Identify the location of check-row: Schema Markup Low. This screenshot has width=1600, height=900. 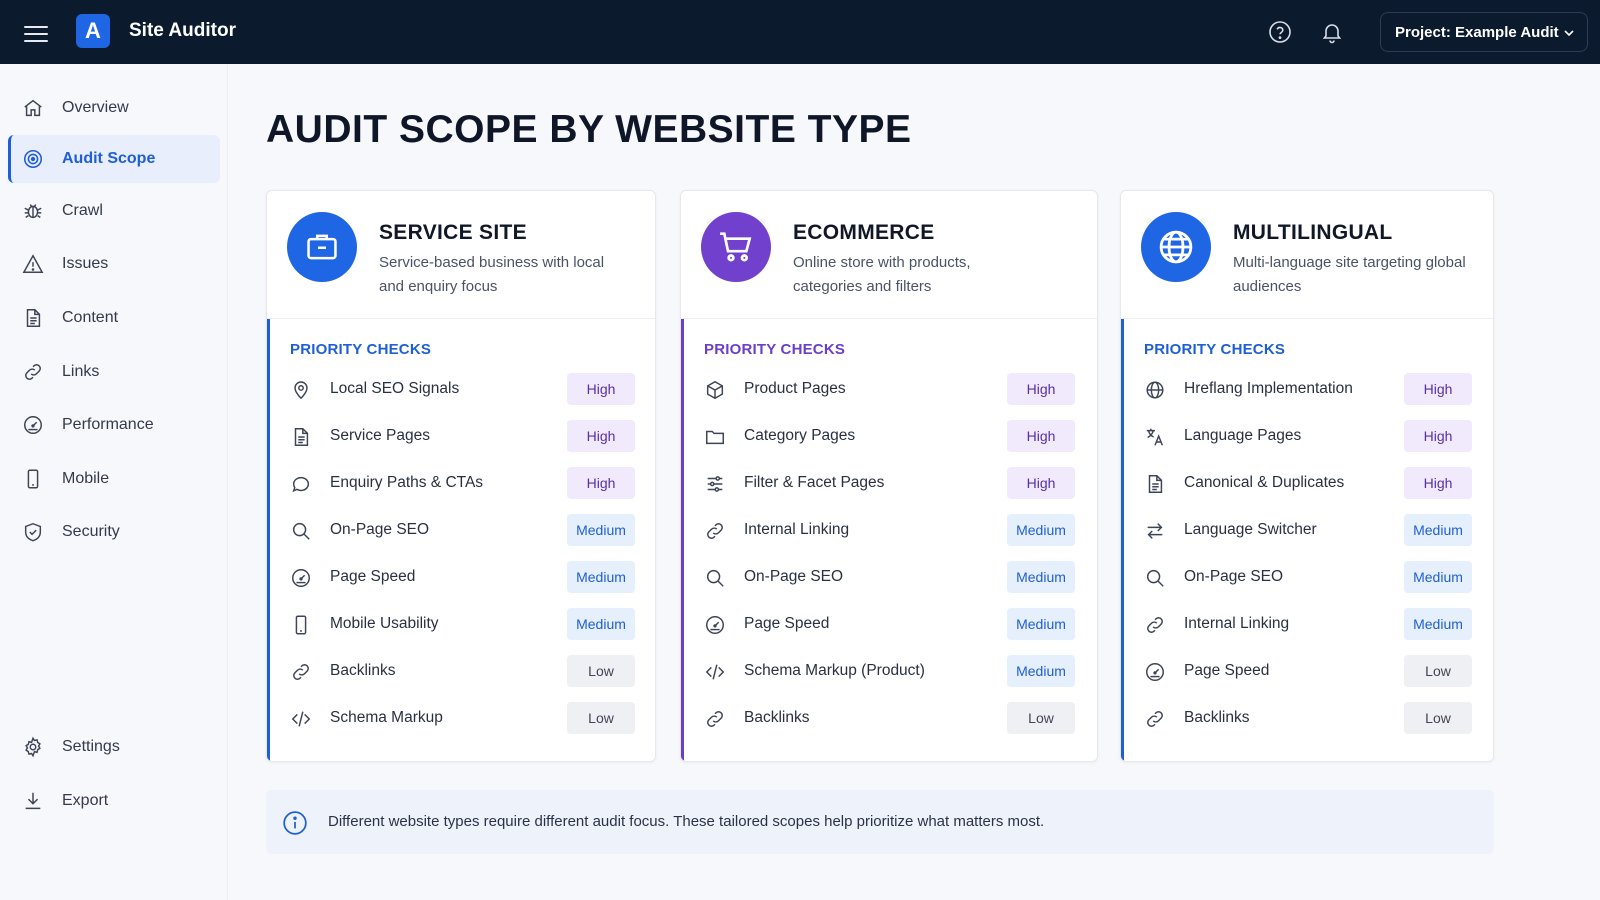
(462, 718).